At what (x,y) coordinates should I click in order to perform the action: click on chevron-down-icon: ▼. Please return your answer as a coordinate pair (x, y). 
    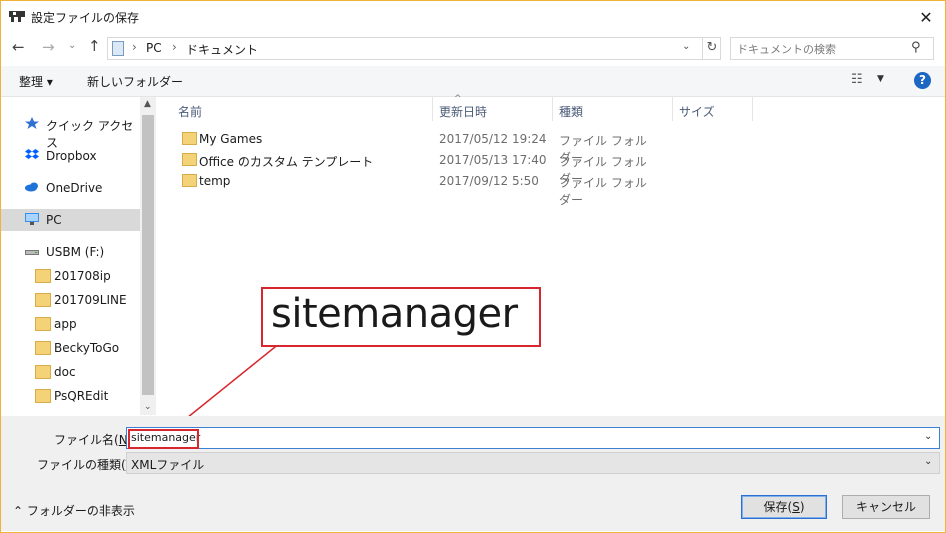
    Looking at the image, I should click on (880, 79).